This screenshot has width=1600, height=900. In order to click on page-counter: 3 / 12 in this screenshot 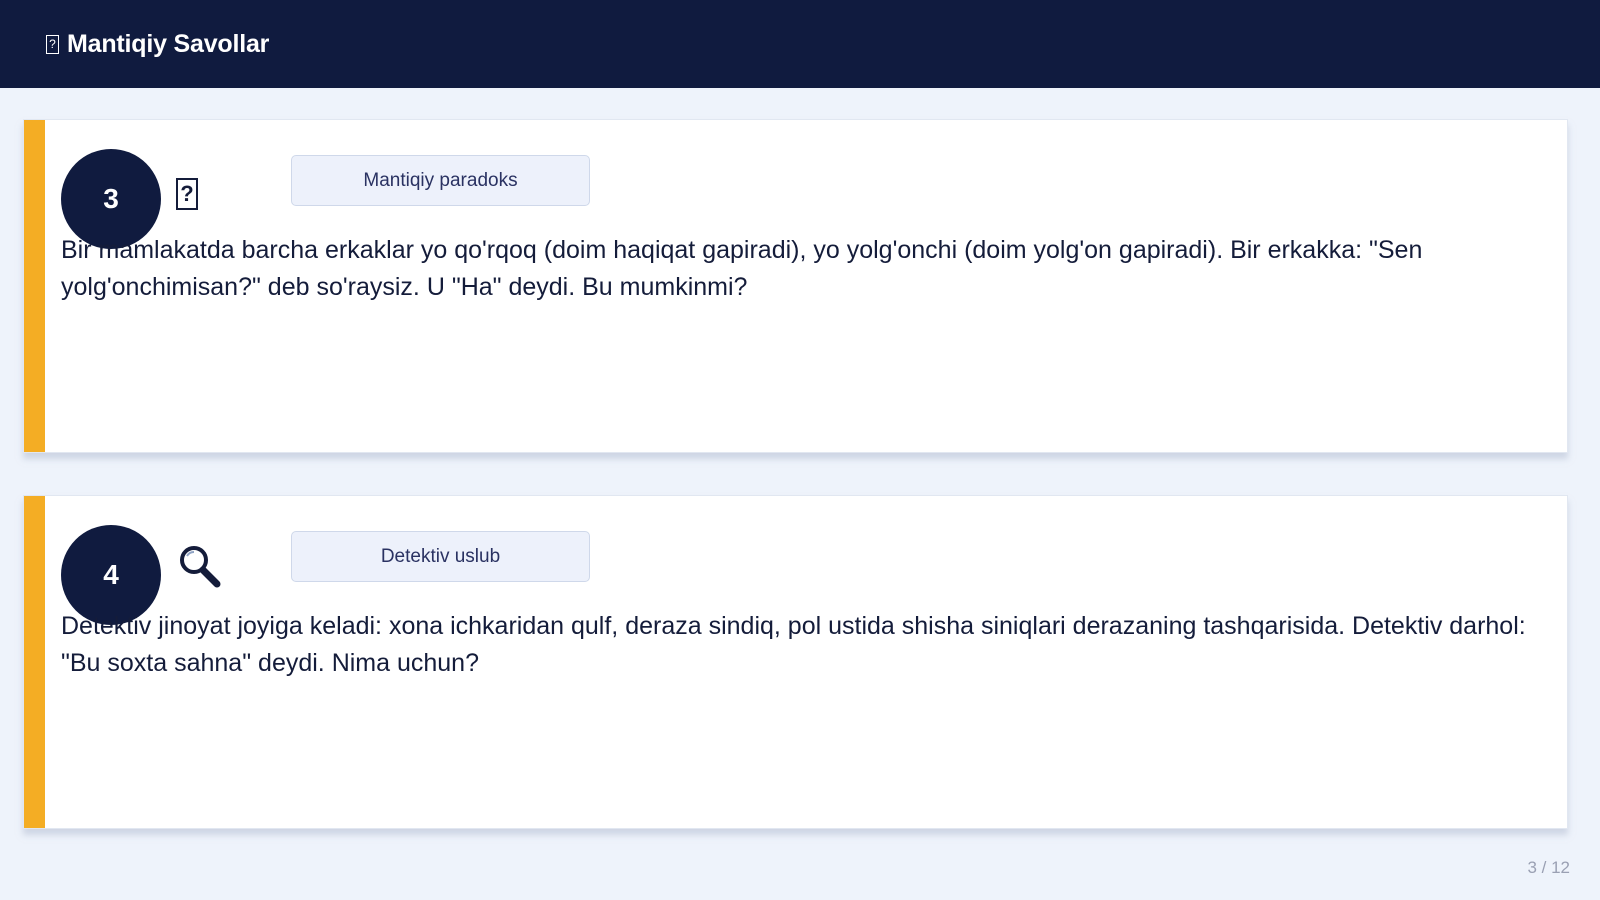, I will do `click(1548, 867)`.